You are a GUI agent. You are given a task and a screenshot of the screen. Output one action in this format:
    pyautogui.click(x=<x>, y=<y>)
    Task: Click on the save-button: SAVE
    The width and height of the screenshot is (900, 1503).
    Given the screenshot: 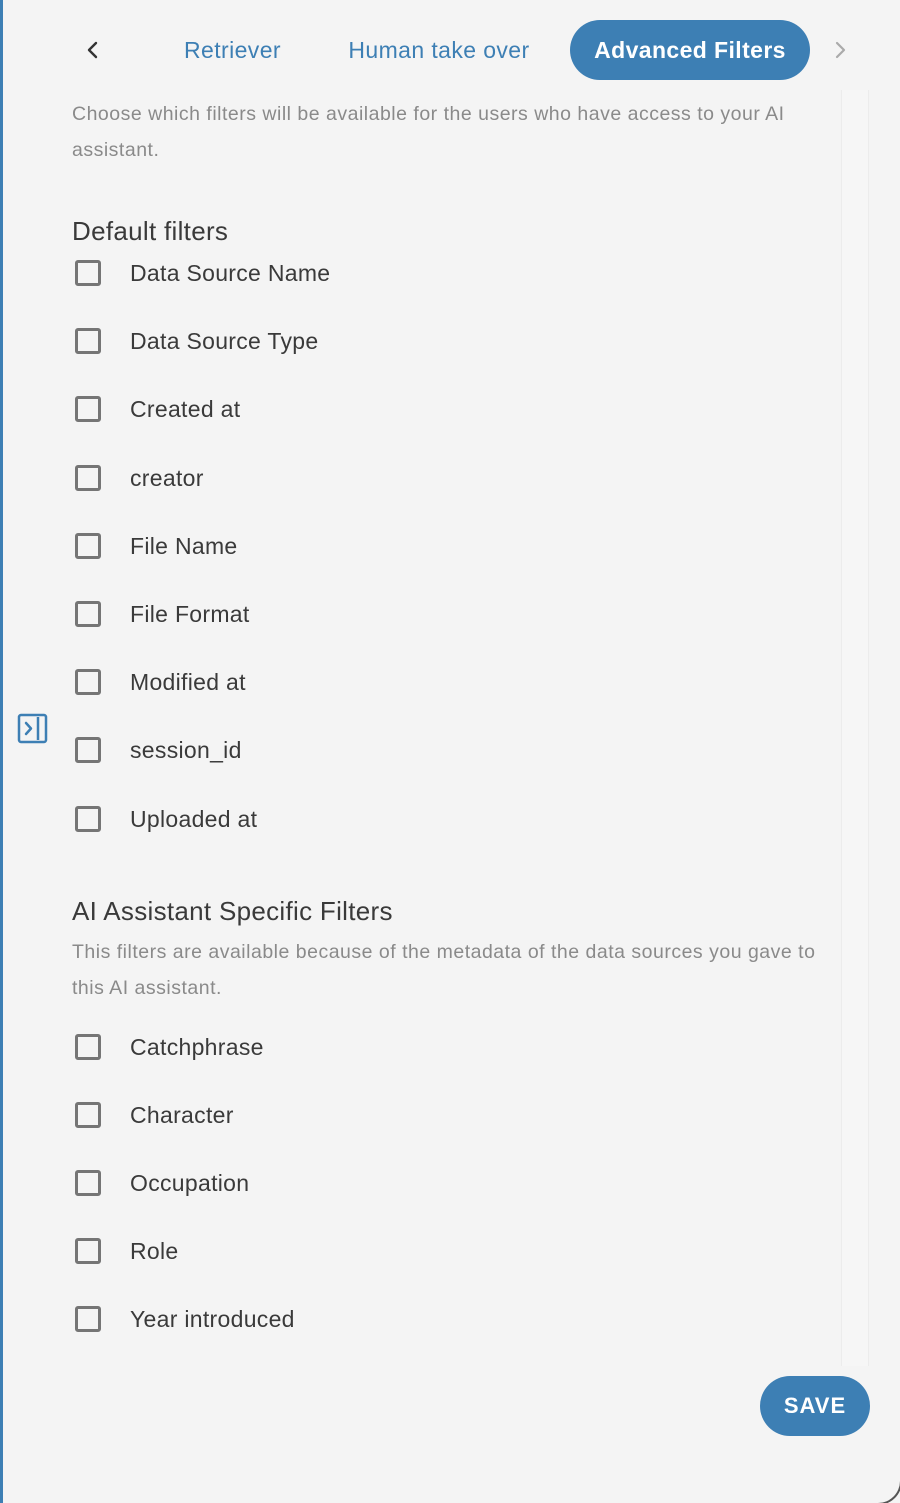 What is the action you would take?
    pyautogui.click(x=815, y=1406)
    